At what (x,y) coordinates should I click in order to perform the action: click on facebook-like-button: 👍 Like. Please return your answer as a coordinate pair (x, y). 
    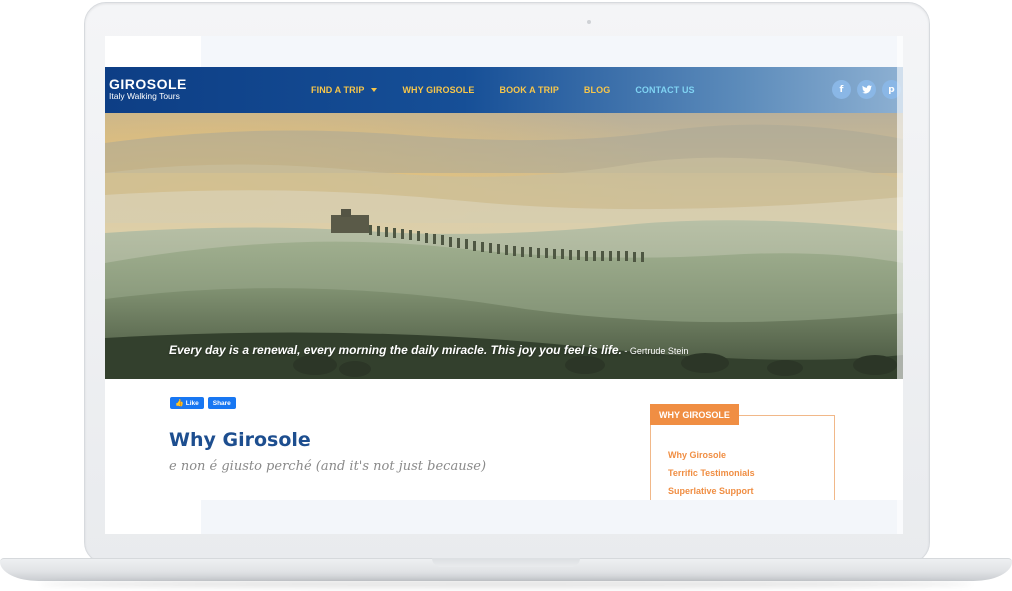
    Looking at the image, I should click on (187, 403).